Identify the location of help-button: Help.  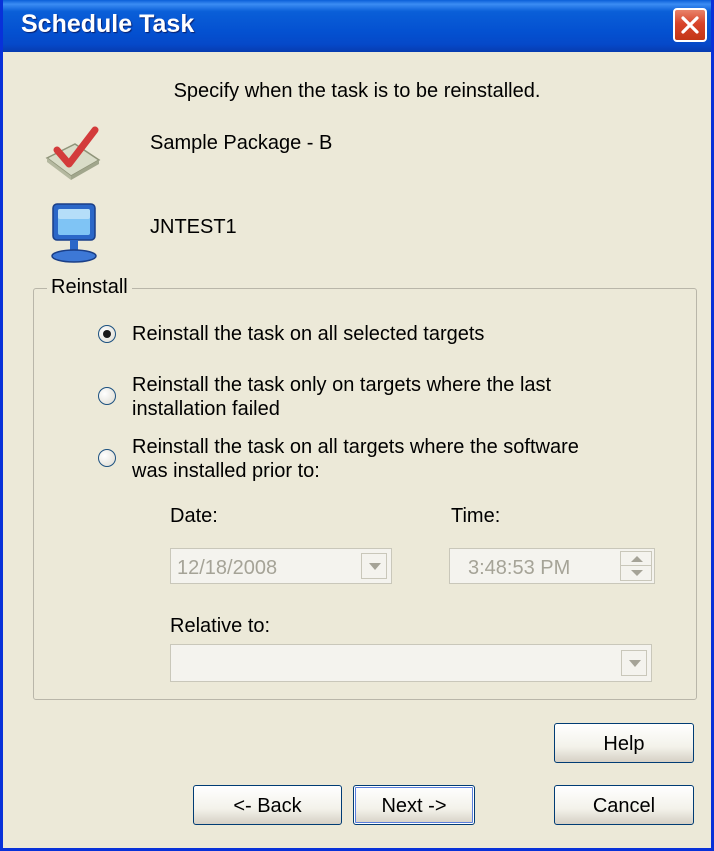
(624, 743).